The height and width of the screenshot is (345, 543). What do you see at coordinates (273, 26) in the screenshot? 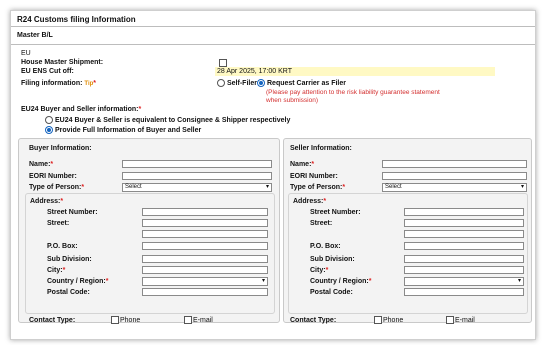
I see `title-divider` at bounding box center [273, 26].